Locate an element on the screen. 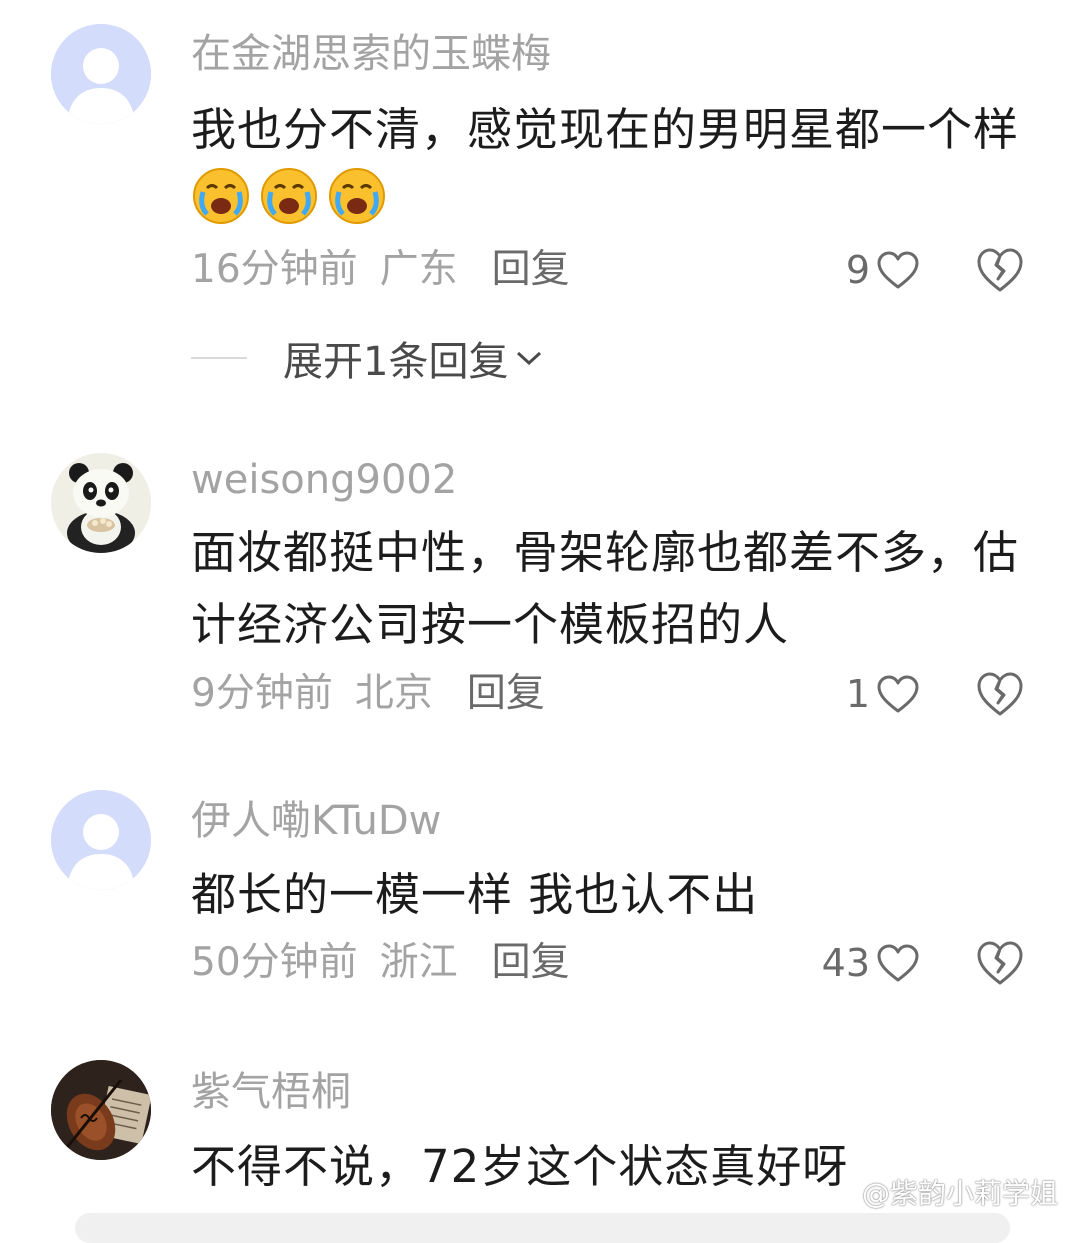 This screenshot has width=1080, height=1243. comment-input-bar is located at coordinates (542, 1228).